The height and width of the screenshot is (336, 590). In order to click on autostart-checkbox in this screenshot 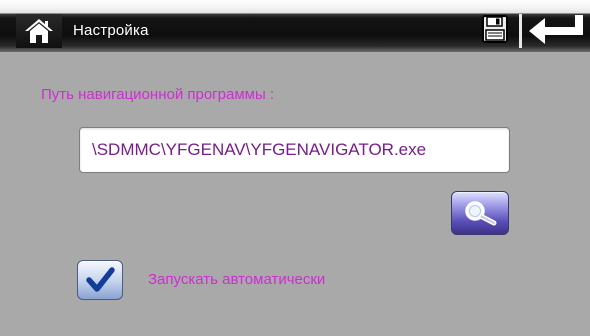, I will do `click(100, 280)`.